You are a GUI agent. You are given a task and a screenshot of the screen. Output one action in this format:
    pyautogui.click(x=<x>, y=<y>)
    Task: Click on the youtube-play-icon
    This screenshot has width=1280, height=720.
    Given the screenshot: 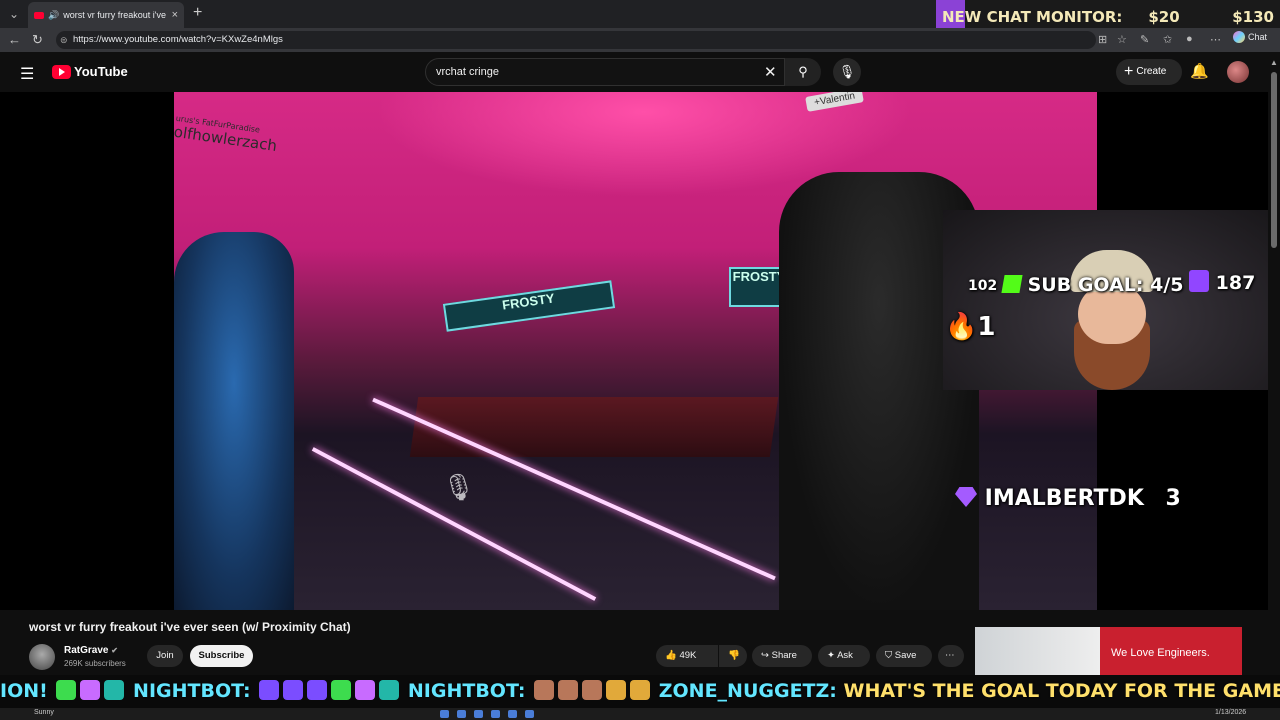 What is the action you would take?
    pyautogui.click(x=61, y=71)
    